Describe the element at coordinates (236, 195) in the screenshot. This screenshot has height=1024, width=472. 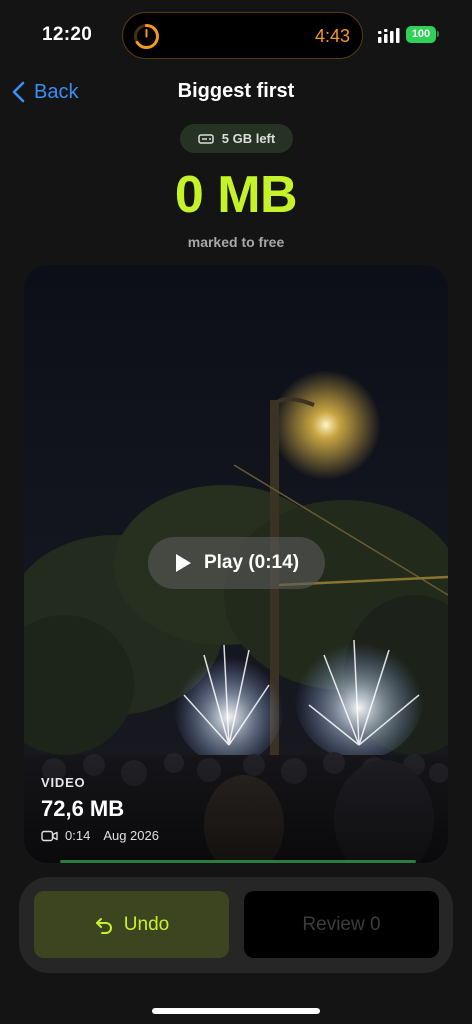
I see `freed-amount: 0 MB` at that location.